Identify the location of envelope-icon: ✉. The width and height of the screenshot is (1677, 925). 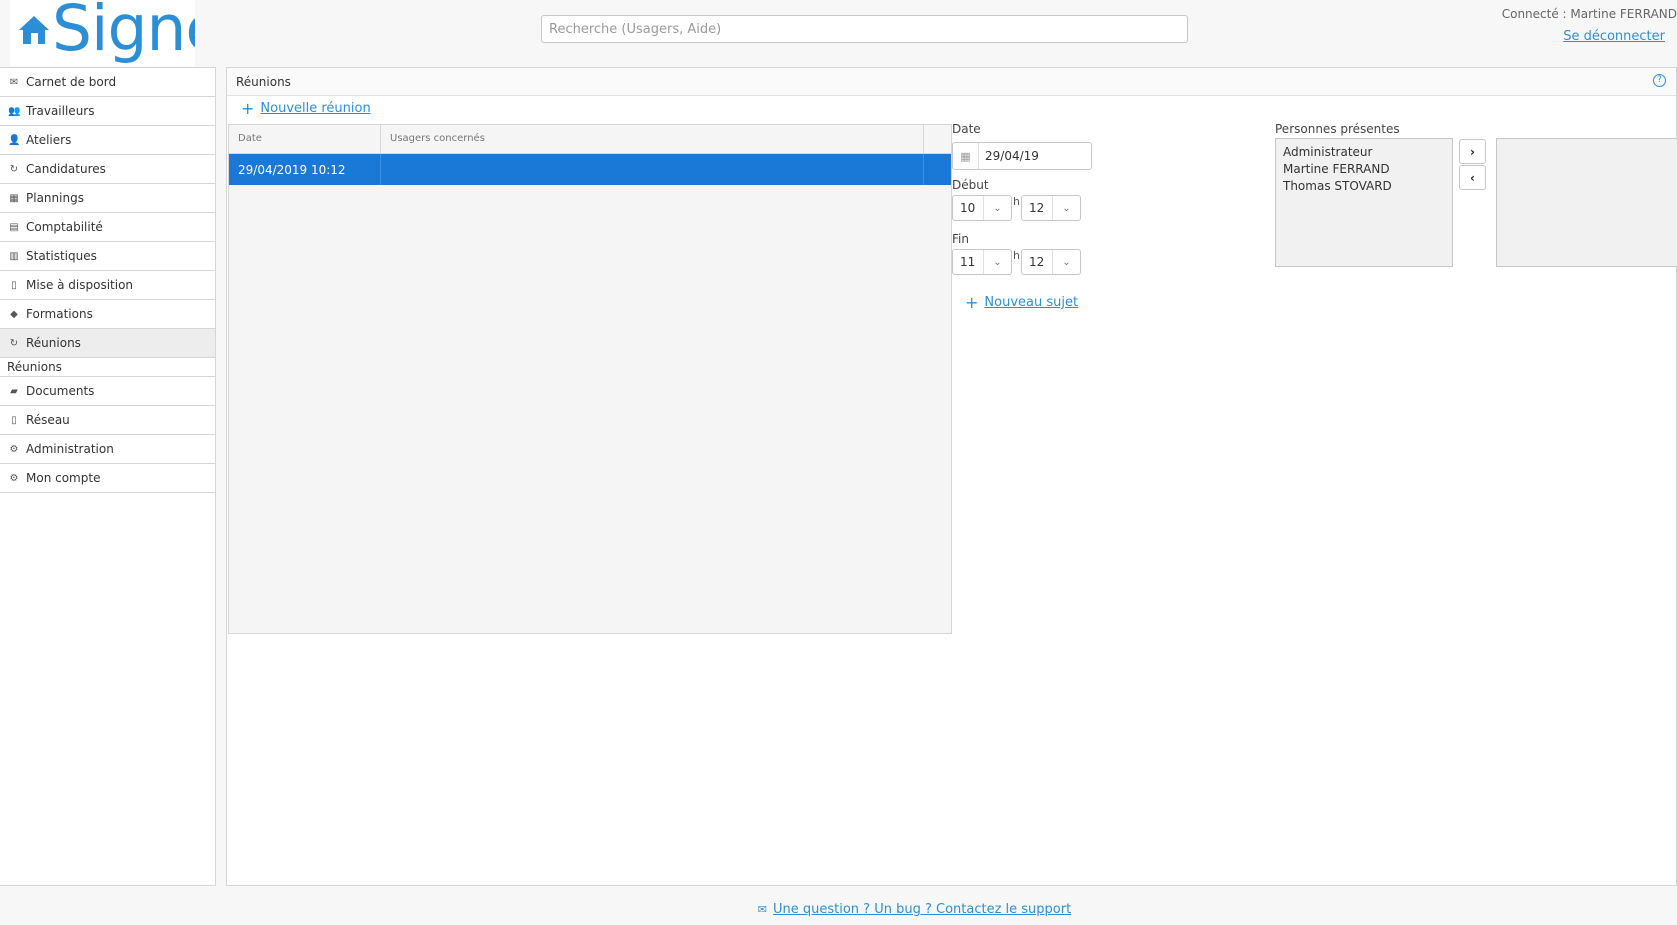
(14, 82).